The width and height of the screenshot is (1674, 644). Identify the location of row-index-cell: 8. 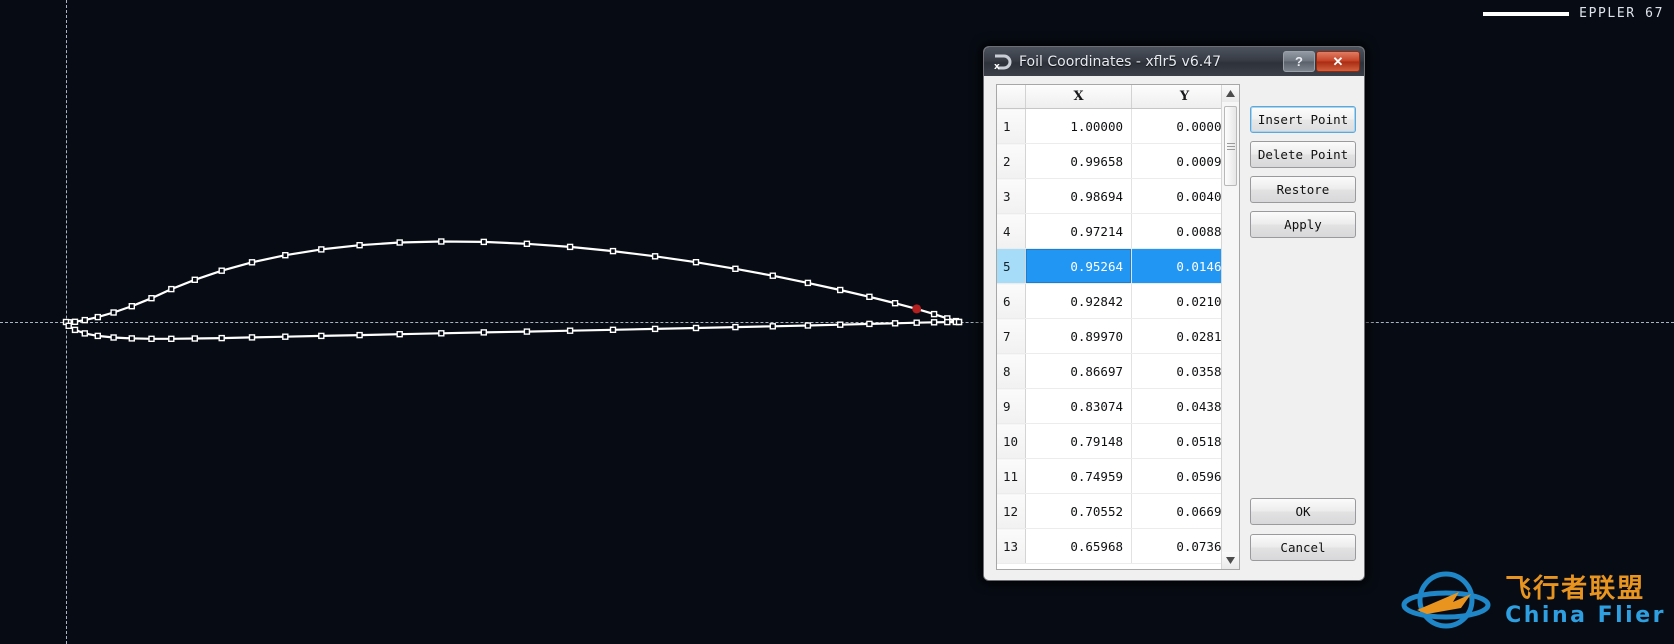
(1011, 371).